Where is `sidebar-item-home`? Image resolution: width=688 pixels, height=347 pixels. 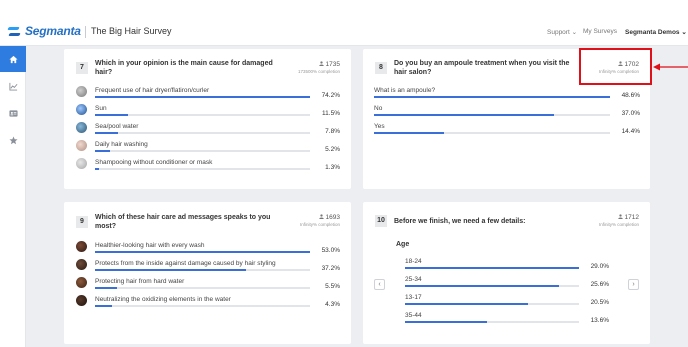
sidebar-item-home is located at coordinates (13, 59).